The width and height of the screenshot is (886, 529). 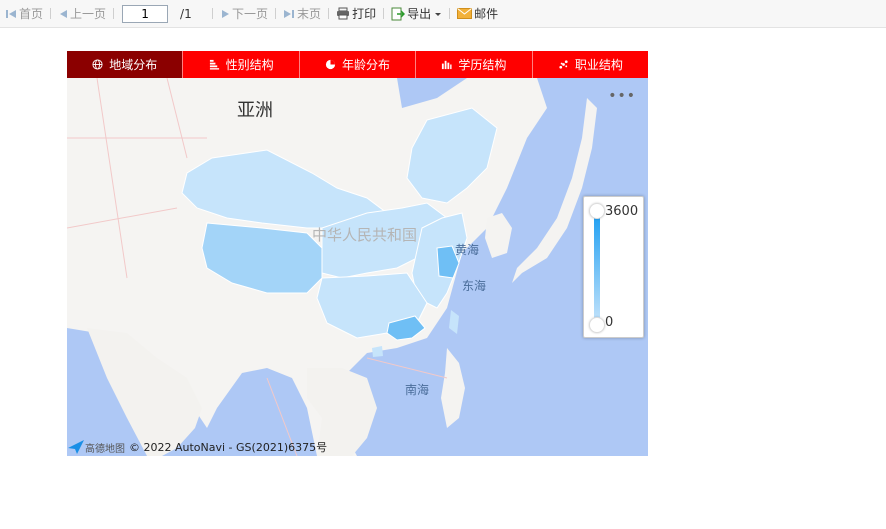 I want to click on page-total: /1, so click(x=186, y=13).